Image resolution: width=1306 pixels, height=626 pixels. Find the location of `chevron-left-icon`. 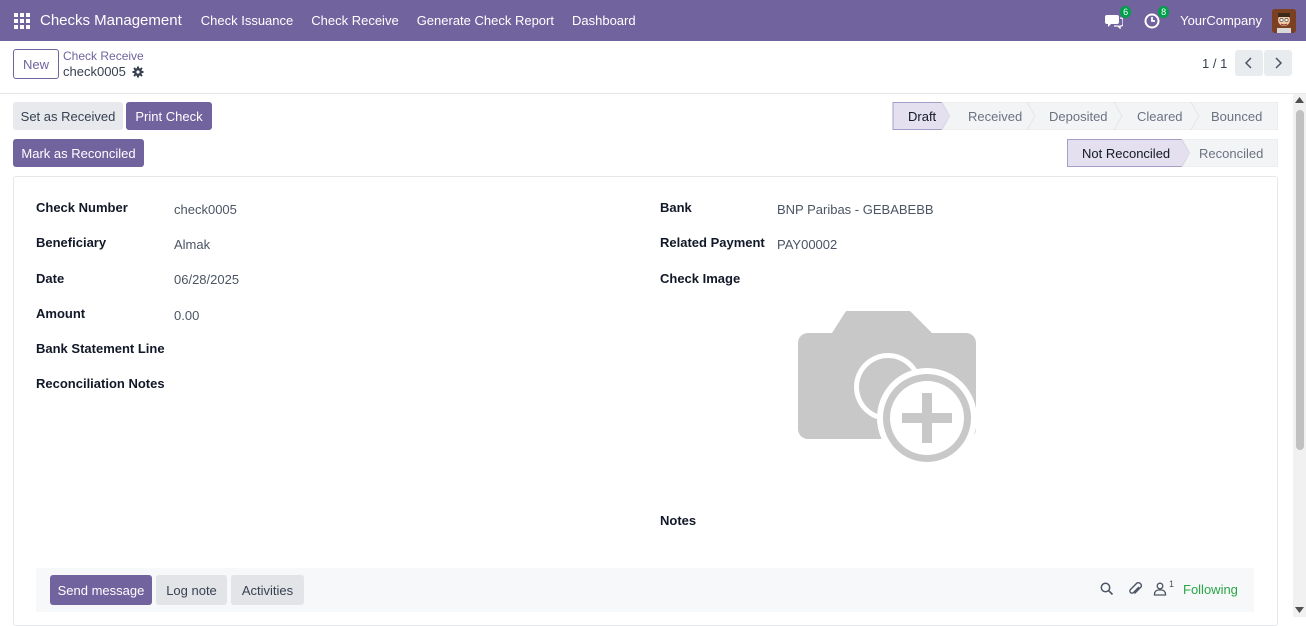

chevron-left-icon is located at coordinates (1248, 63).